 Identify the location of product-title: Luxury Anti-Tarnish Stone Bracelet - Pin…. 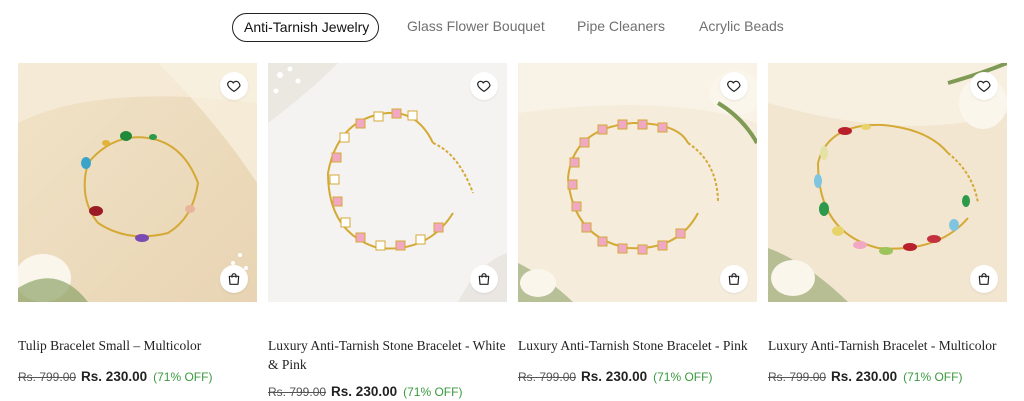
(640, 345).